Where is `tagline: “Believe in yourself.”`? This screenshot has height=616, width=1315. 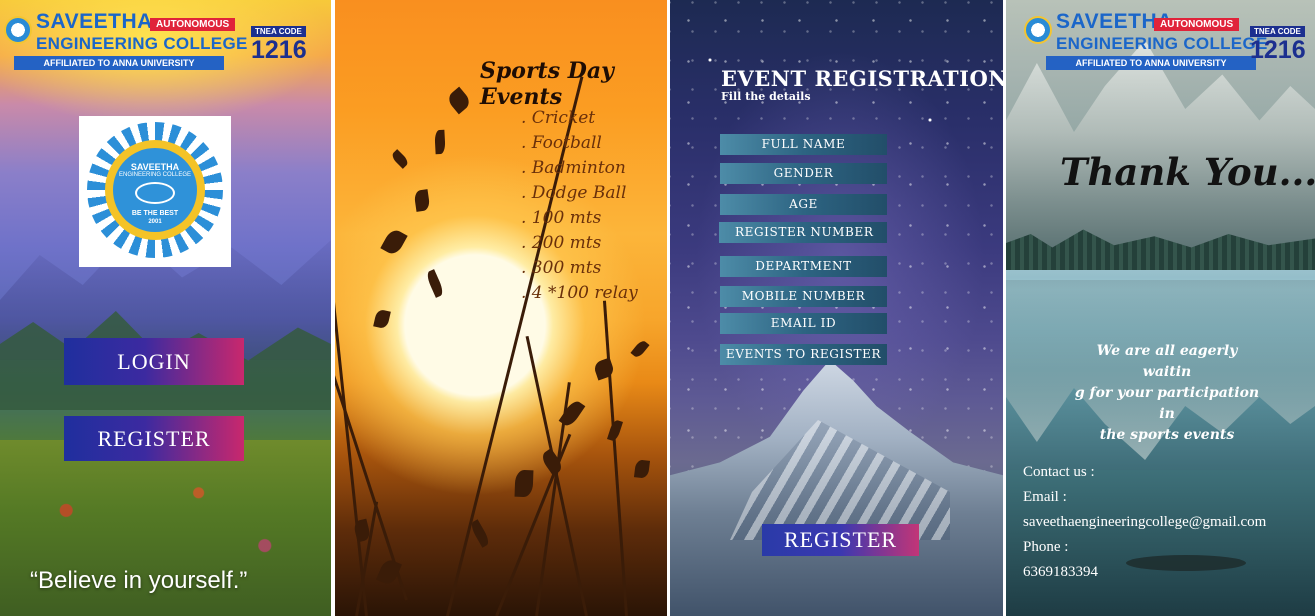 tagline: “Believe in yourself.” is located at coordinates (139, 580).